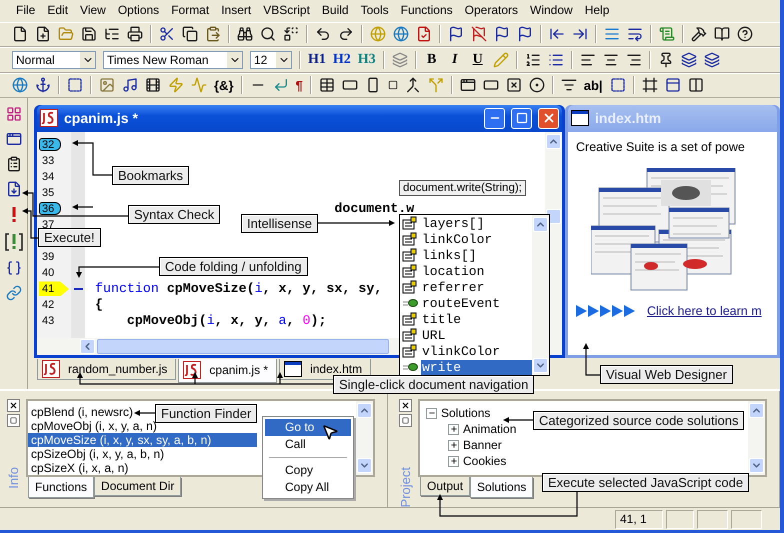 The width and height of the screenshot is (784, 533). Describe the element at coordinates (393, 85) in the screenshot. I see `cell-icon` at that location.